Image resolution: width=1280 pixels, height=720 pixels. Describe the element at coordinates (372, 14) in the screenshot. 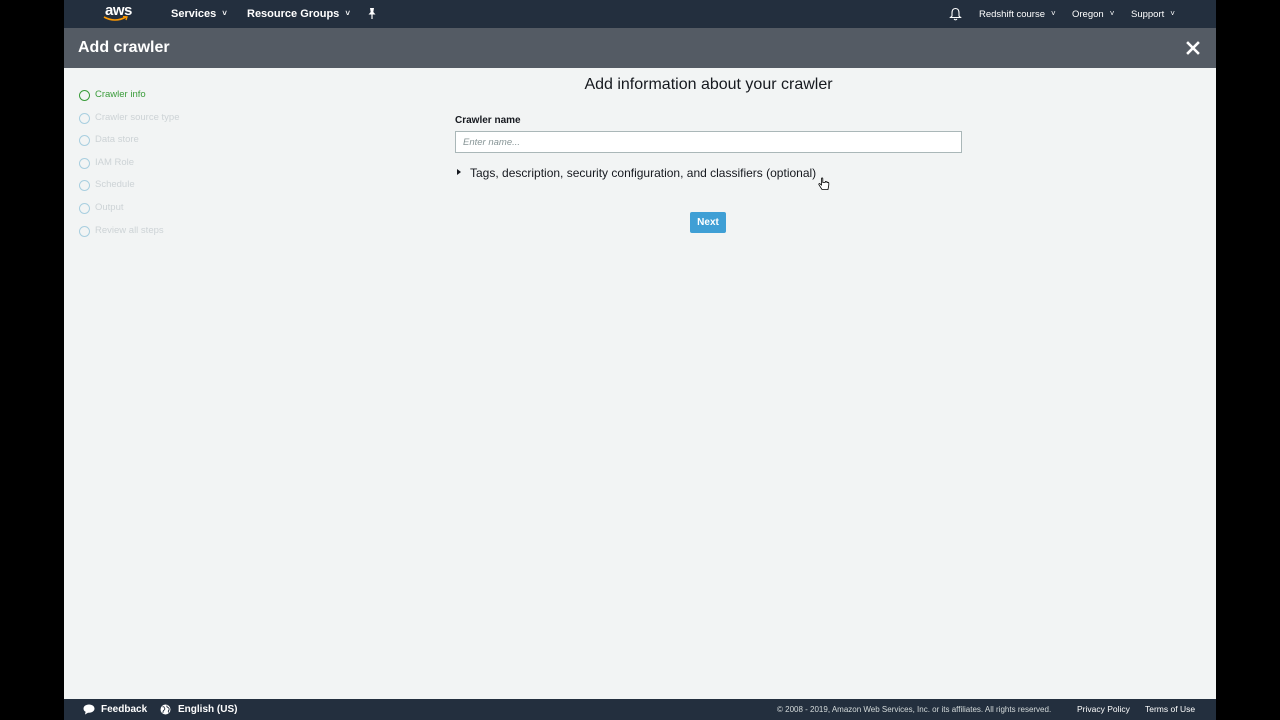

I see `pin-icon` at that location.